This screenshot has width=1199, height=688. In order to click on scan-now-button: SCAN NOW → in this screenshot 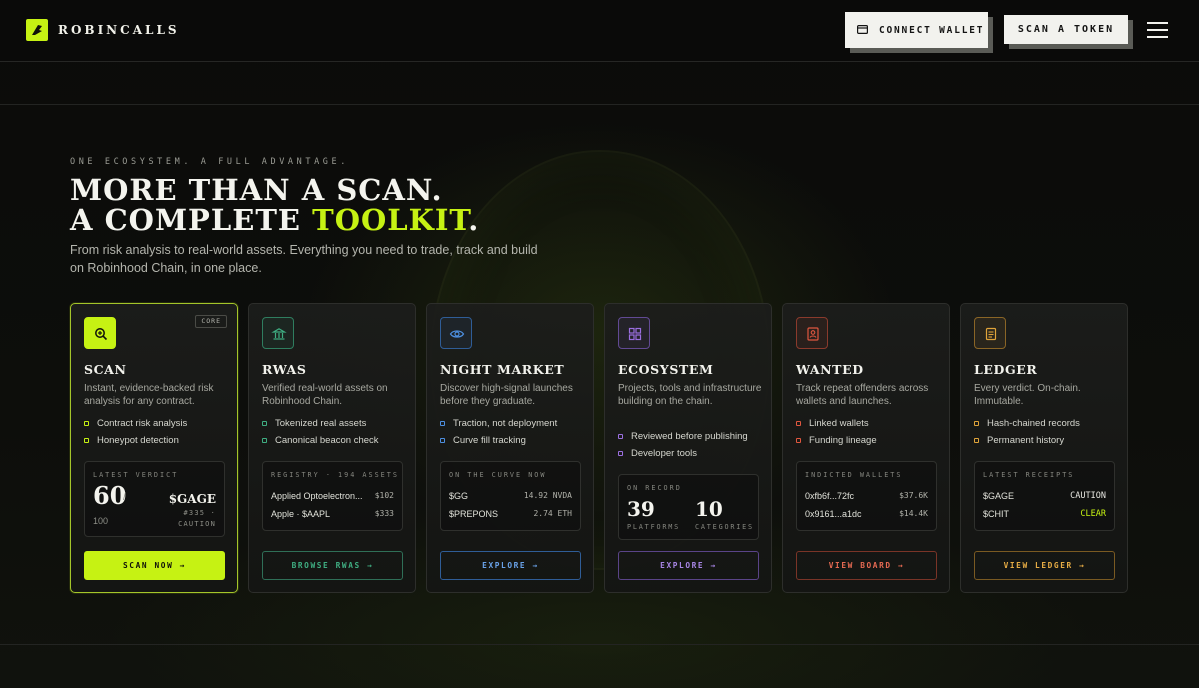, I will do `click(154, 565)`.